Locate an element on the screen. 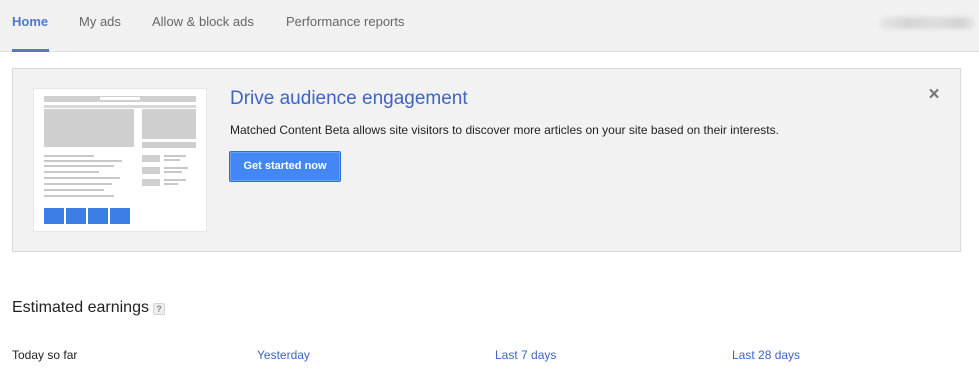 This screenshot has width=979, height=370. promo-title: Drive audience engagement is located at coordinates (349, 98).